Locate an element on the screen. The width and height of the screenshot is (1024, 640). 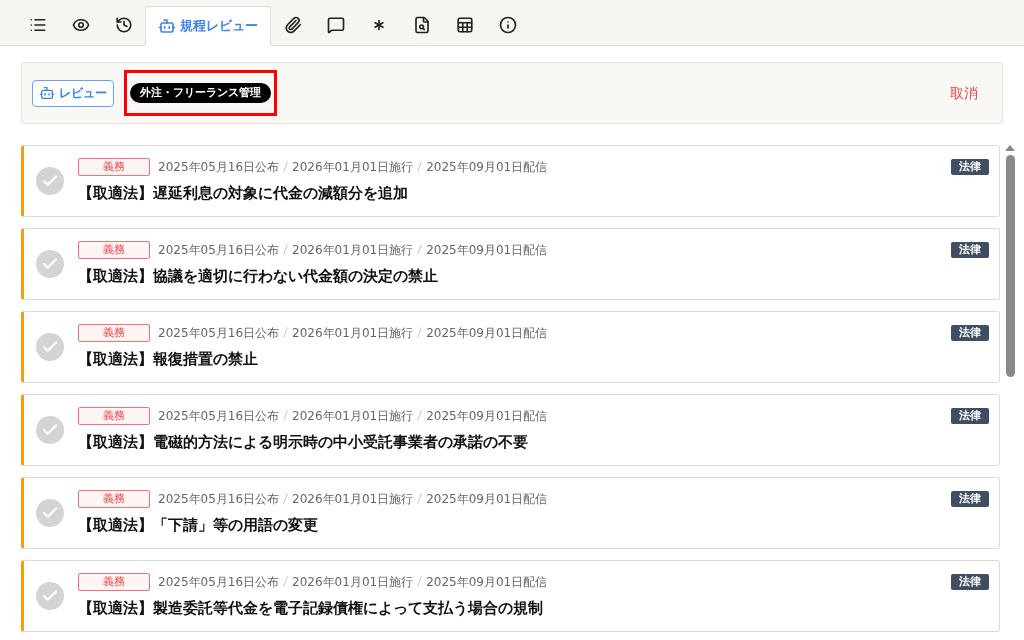
regulation-title: 【取適法】遅延利息の対象に代金の減額分を追加 is located at coordinates (243, 193).